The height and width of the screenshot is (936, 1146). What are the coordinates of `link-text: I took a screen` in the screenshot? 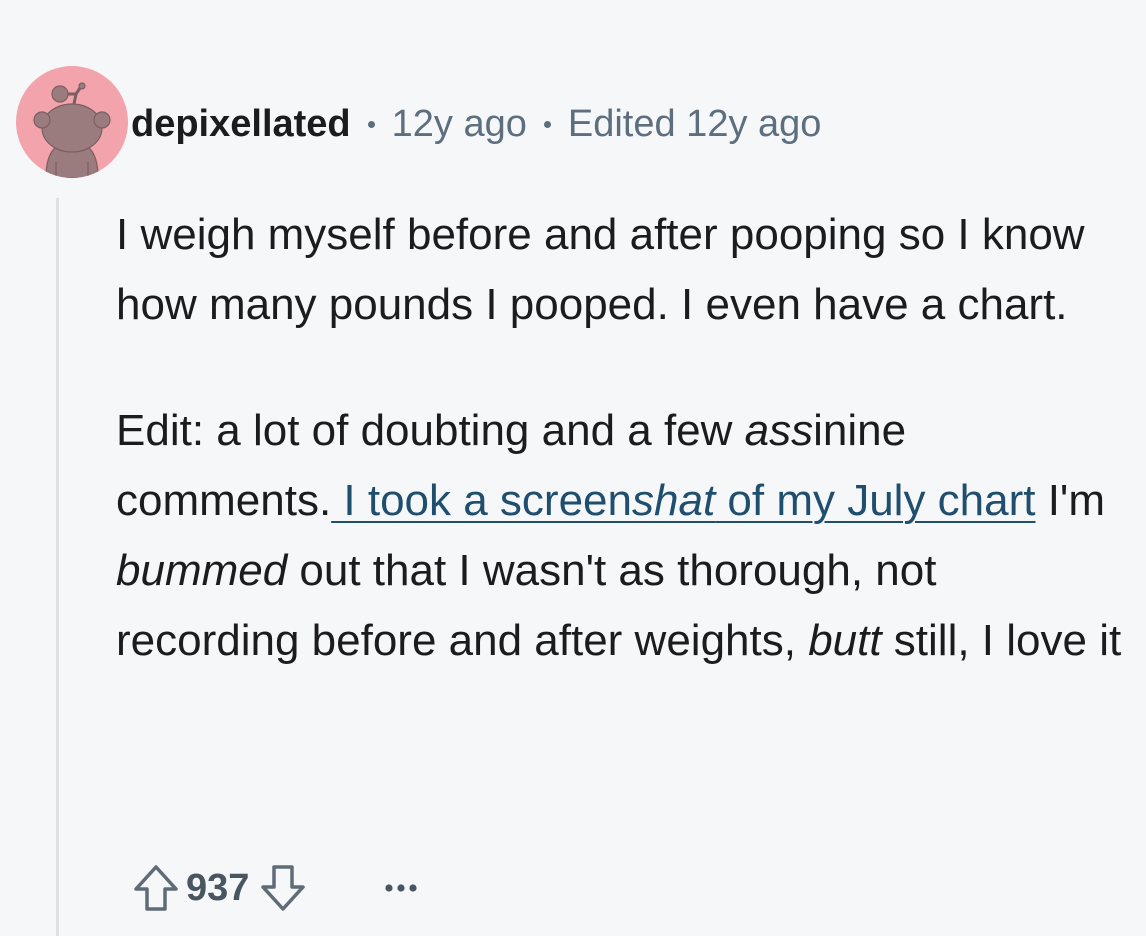 It's located at (481, 500).